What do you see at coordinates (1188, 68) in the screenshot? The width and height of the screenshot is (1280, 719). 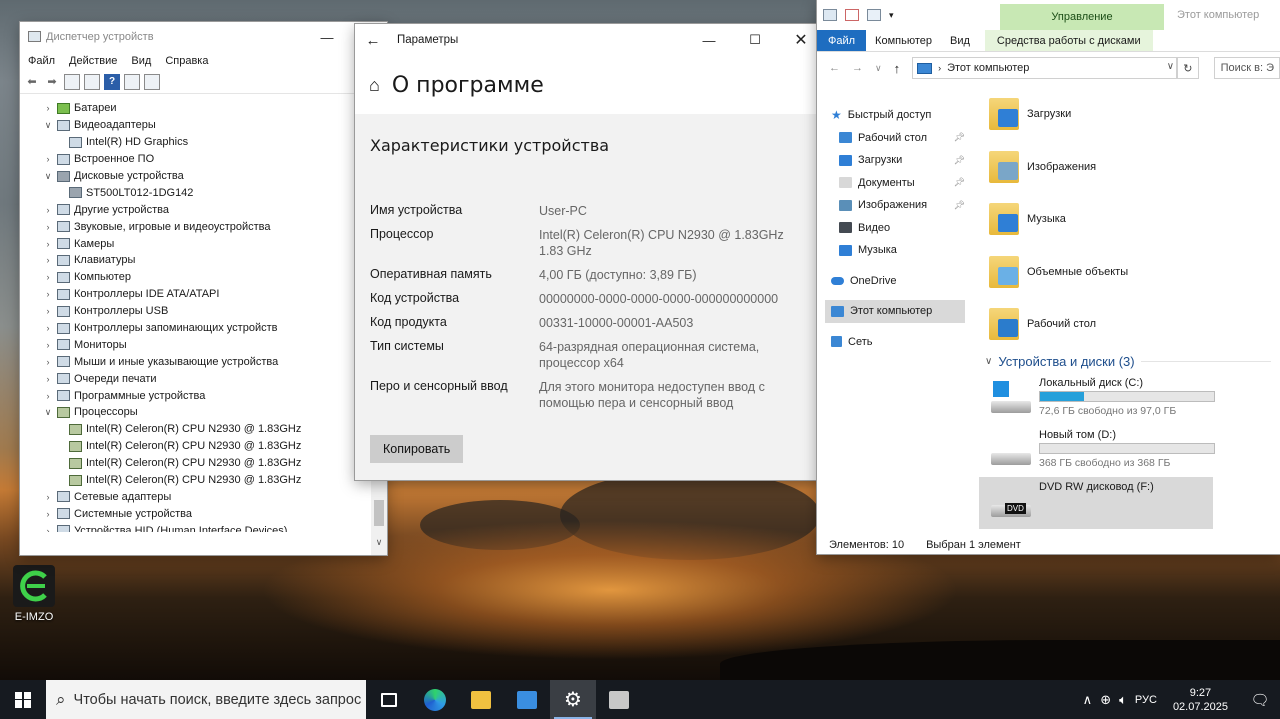 I see `refresh-icon: ↻` at bounding box center [1188, 68].